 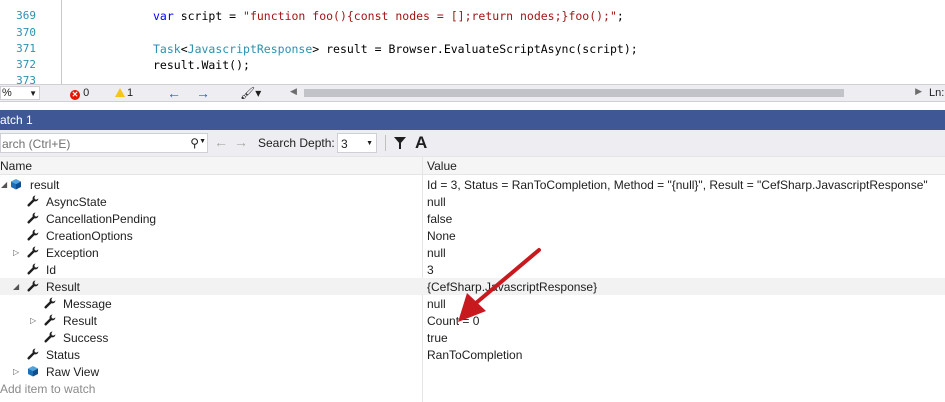 I want to click on annotation-arrow, so click(x=499, y=285).